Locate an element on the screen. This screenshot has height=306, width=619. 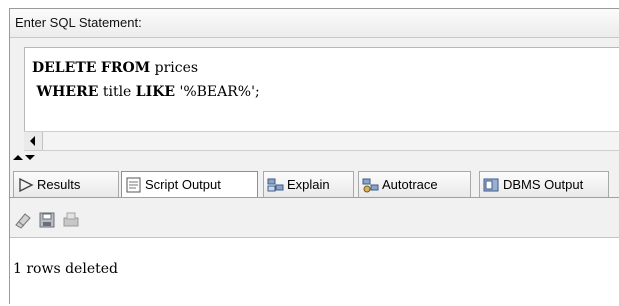
tab-explain: Explain is located at coordinates (308, 184).